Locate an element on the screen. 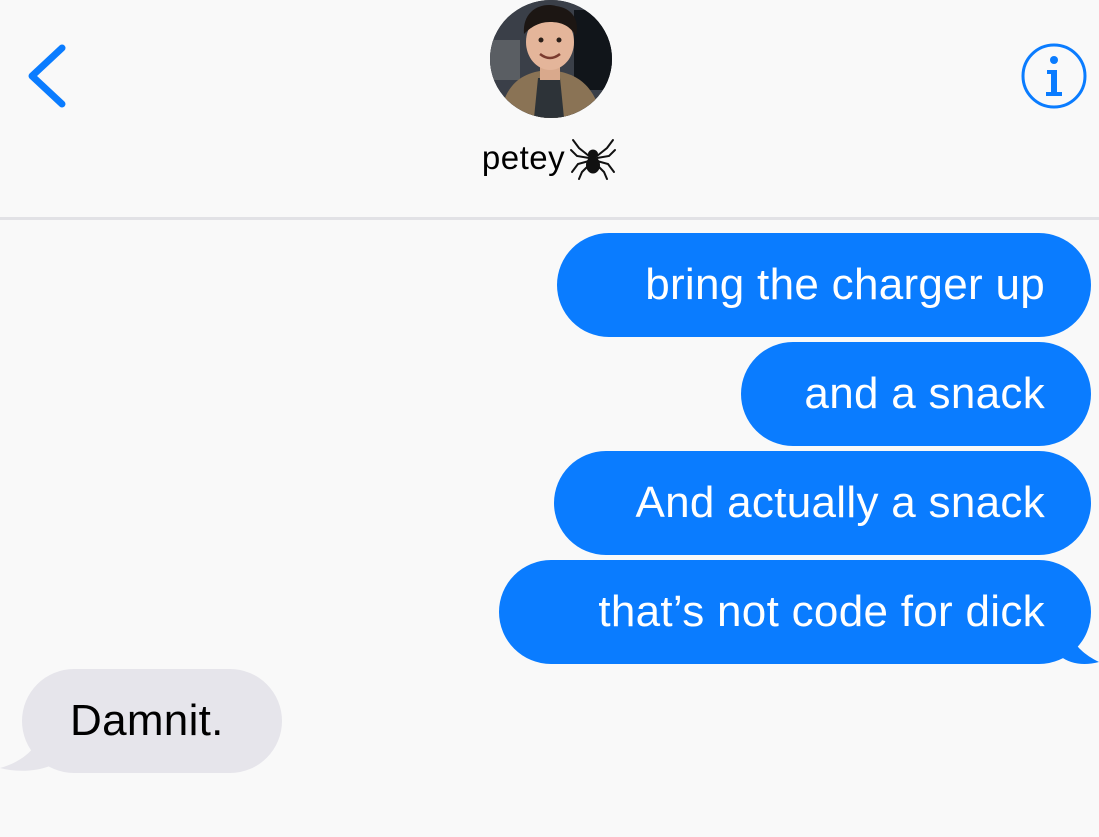  header-divider is located at coordinates (549, 218).